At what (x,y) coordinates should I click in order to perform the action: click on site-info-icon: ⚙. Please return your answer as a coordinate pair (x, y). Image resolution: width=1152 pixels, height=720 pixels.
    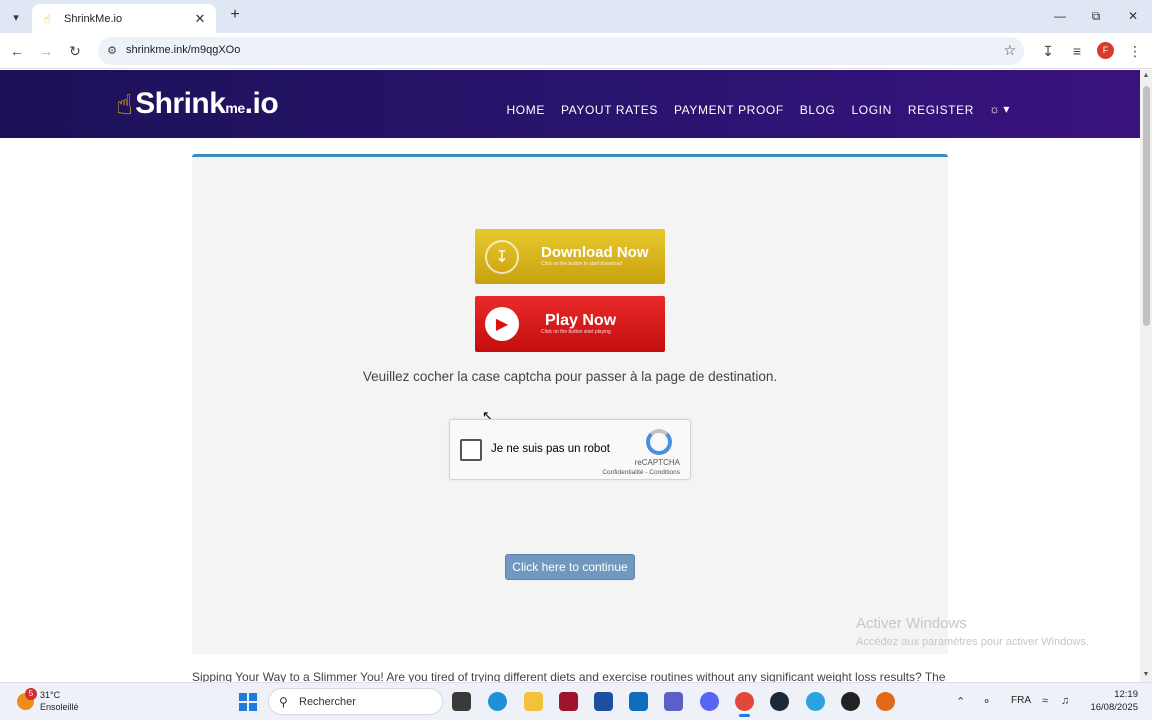
    Looking at the image, I should click on (112, 51).